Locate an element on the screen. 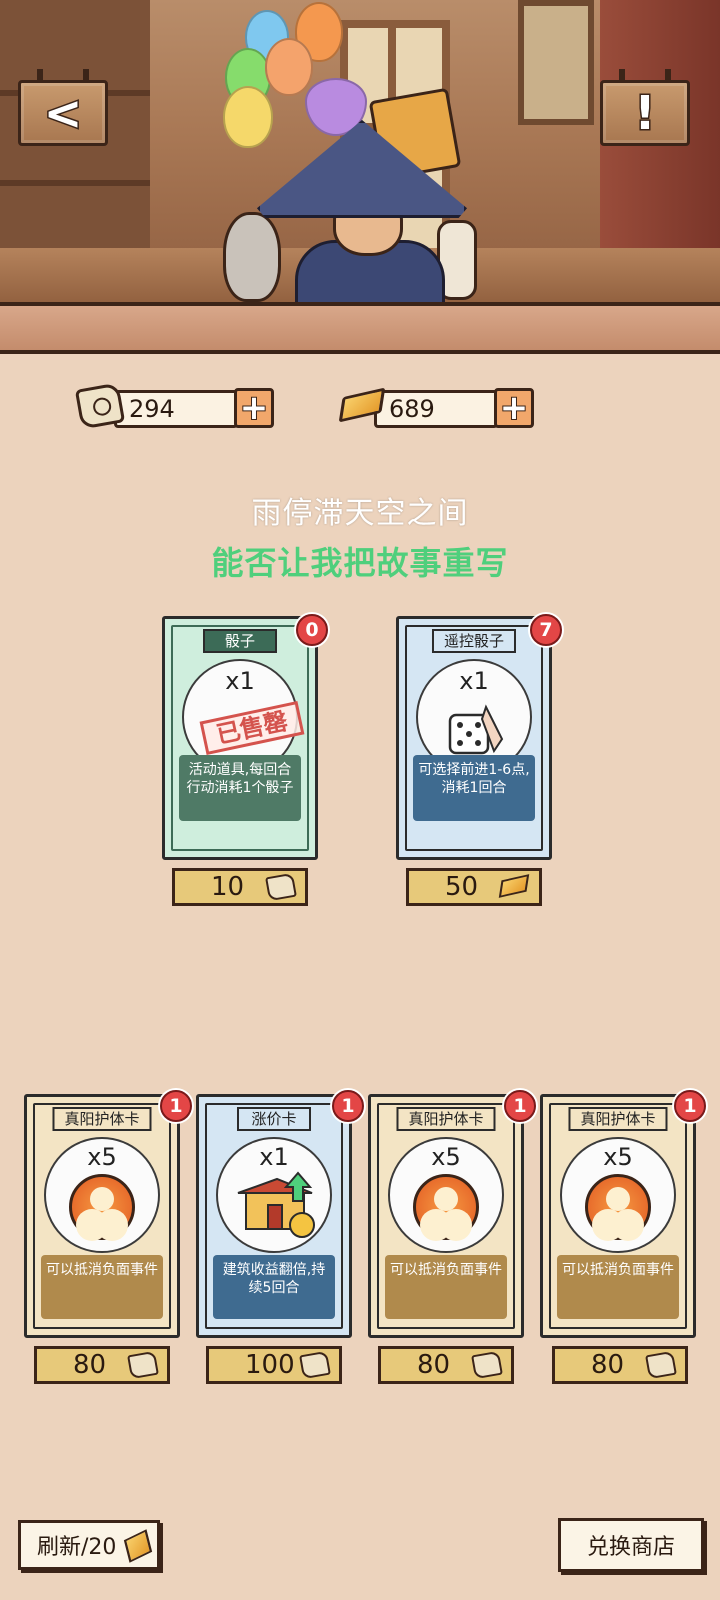 The width and height of the screenshot is (720, 1600). back-button: < is located at coordinates (63, 107).